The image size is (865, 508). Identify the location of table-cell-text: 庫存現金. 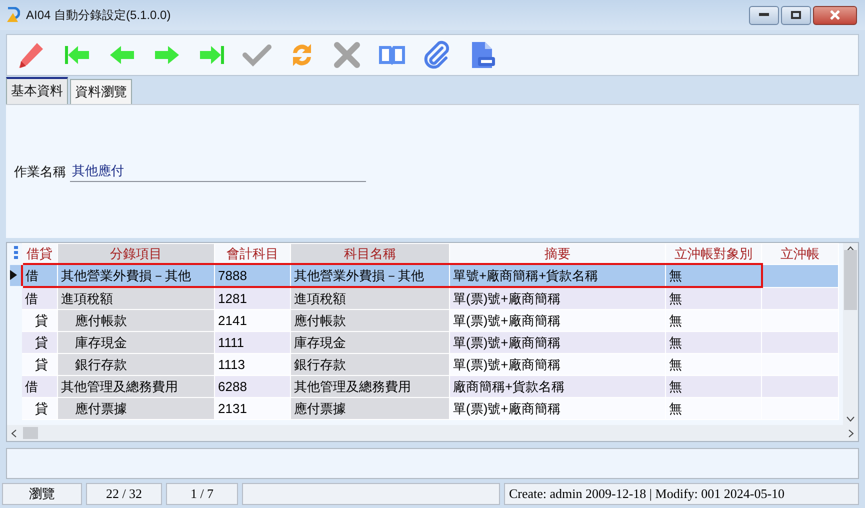
(100, 343).